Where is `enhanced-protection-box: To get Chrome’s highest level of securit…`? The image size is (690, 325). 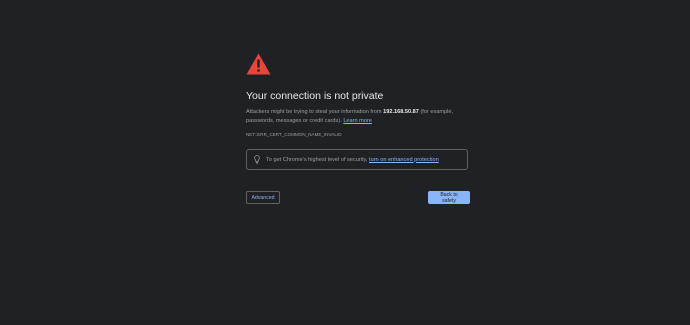 enhanced-protection-box: To get Chrome’s highest level of securit… is located at coordinates (357, 159).